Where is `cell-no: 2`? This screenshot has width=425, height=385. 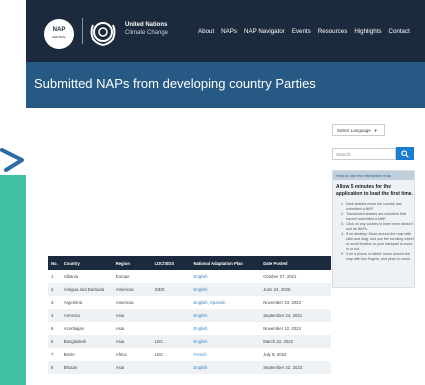
cell-no: 2 is located at coordinates (54, 289).